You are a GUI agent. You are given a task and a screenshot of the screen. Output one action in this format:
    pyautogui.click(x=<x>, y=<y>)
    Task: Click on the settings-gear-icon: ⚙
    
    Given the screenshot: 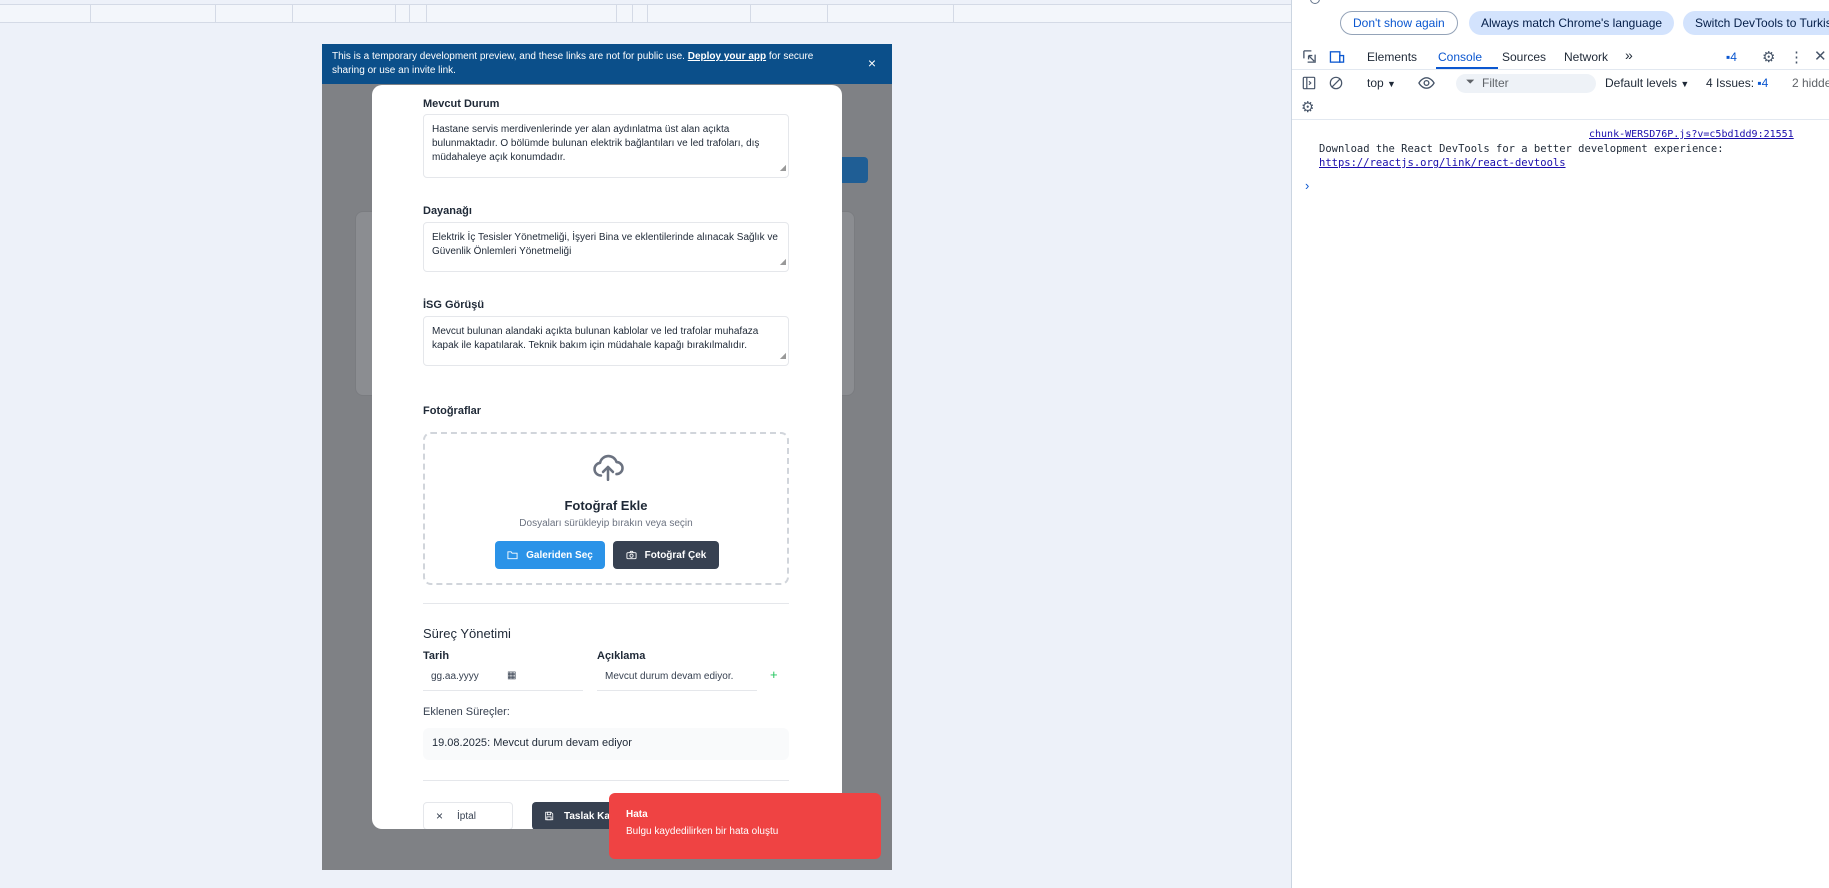 What is the action you would take?
    pyautogui.click(x=1768, y=57)
    